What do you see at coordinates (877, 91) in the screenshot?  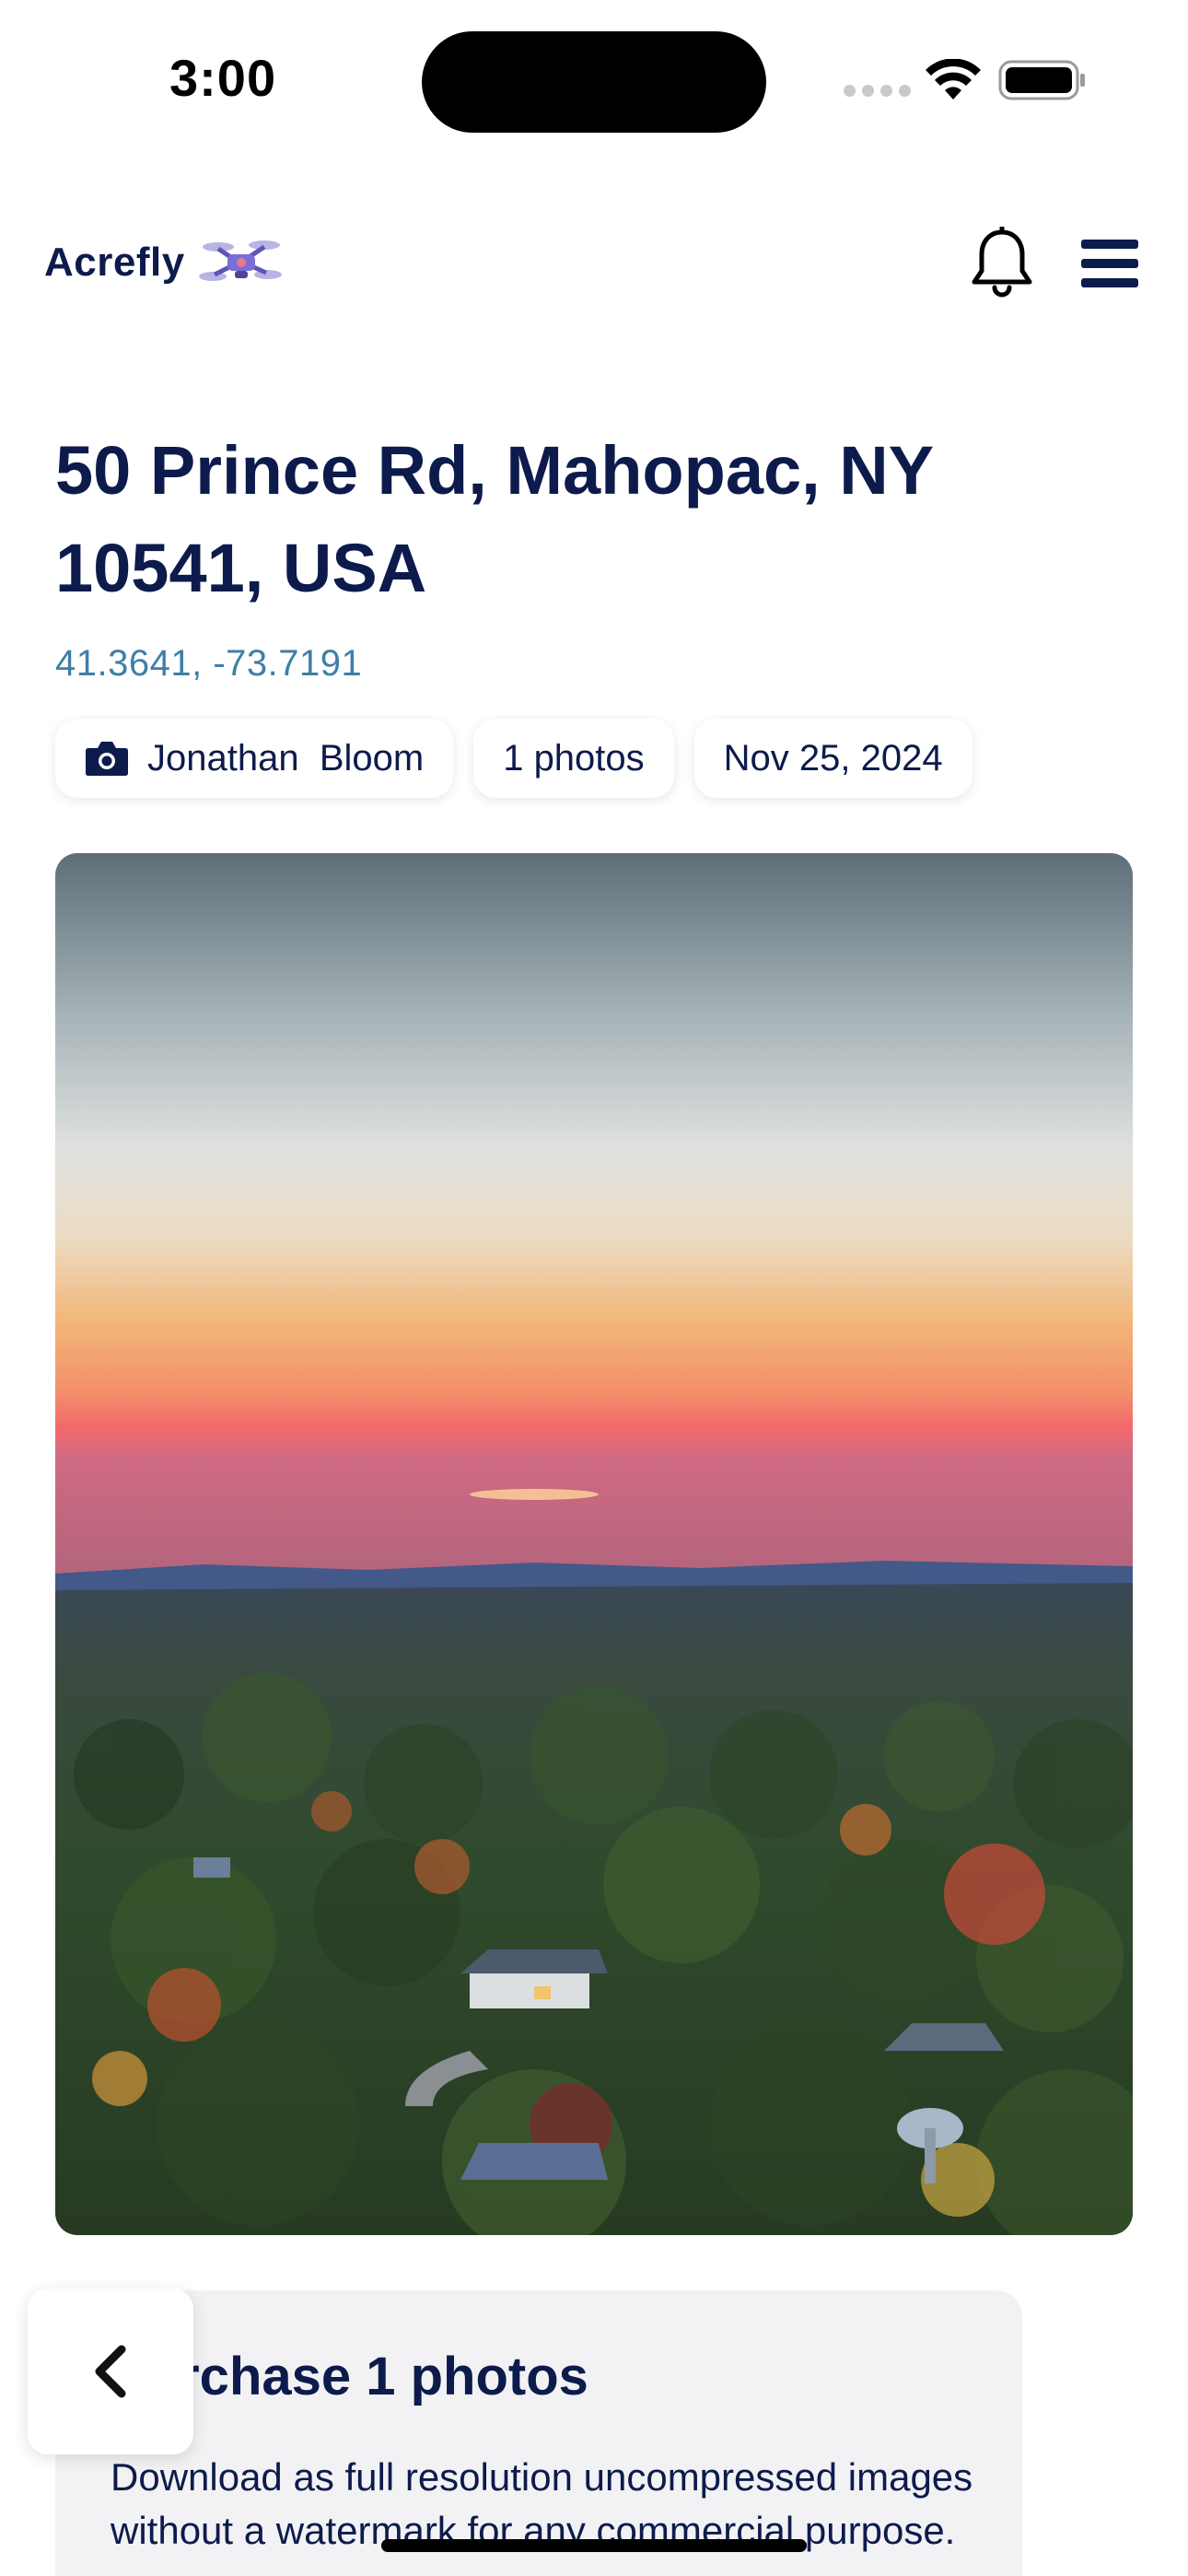 I see `cellular-signal-icon` at bounding box center [877, 91].